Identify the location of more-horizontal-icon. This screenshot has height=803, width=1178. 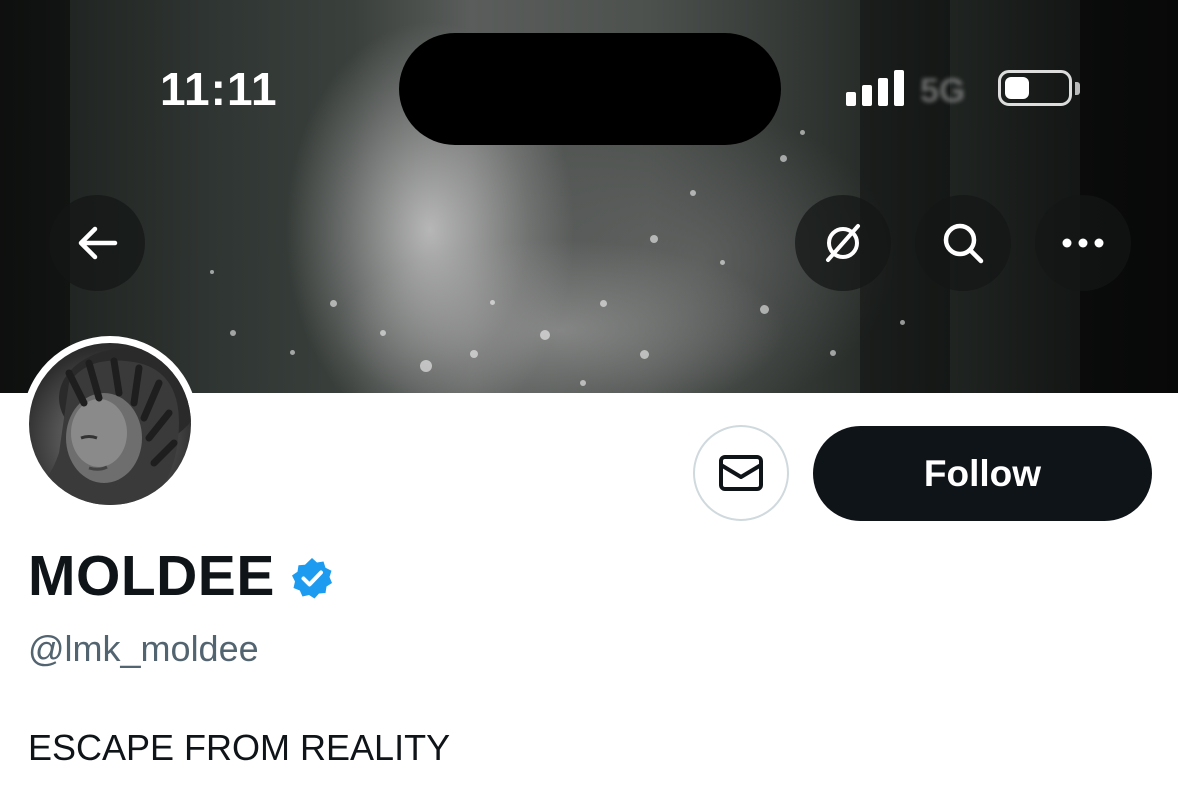
(1083, 243).